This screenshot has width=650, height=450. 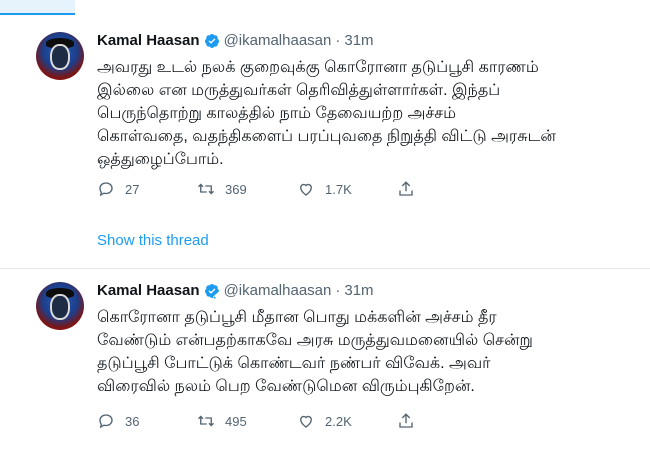 I want to click on reply-button: 27, so click(x=147, y=189).